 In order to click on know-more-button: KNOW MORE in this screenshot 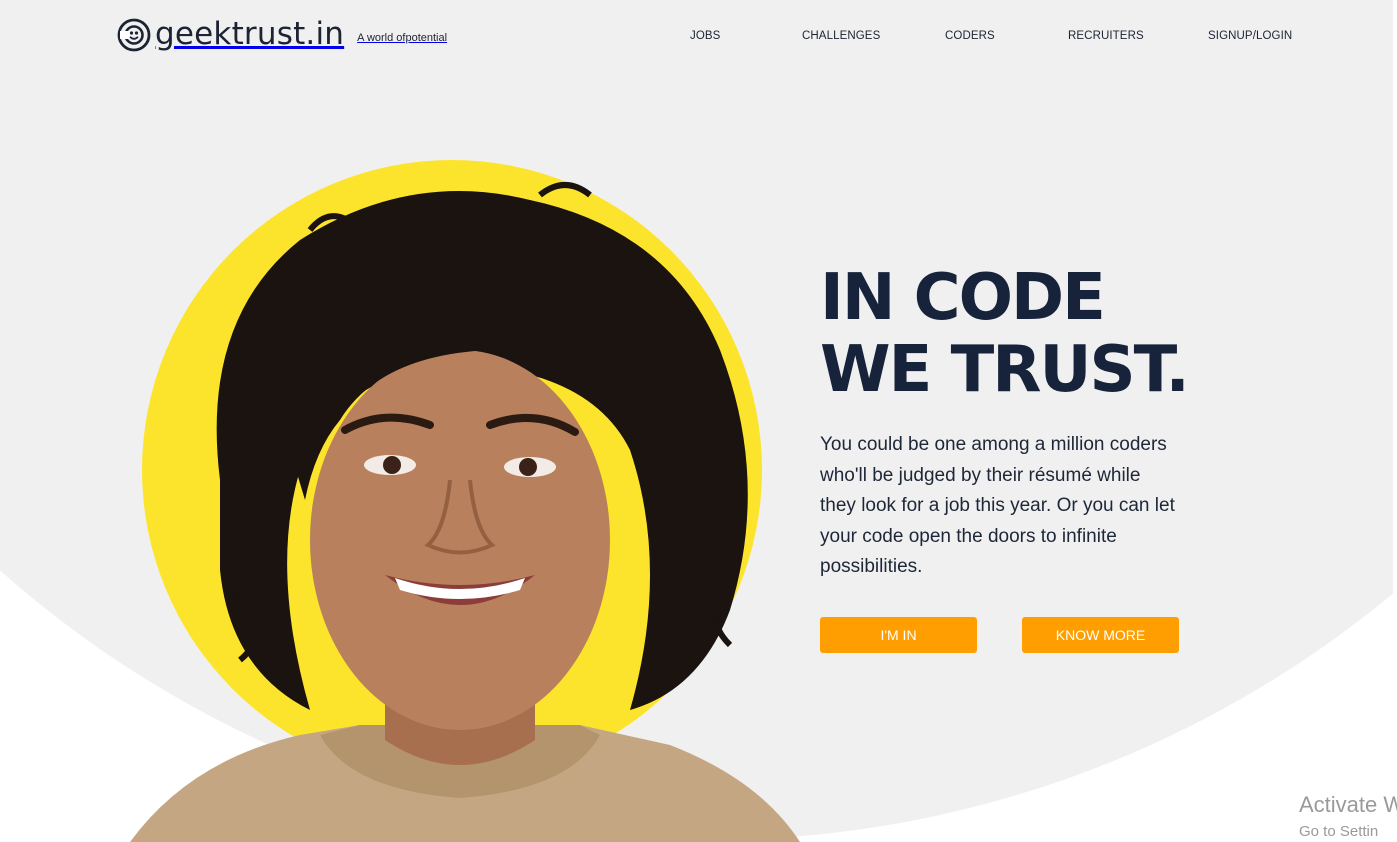, I will do `click(1100, 635)`.